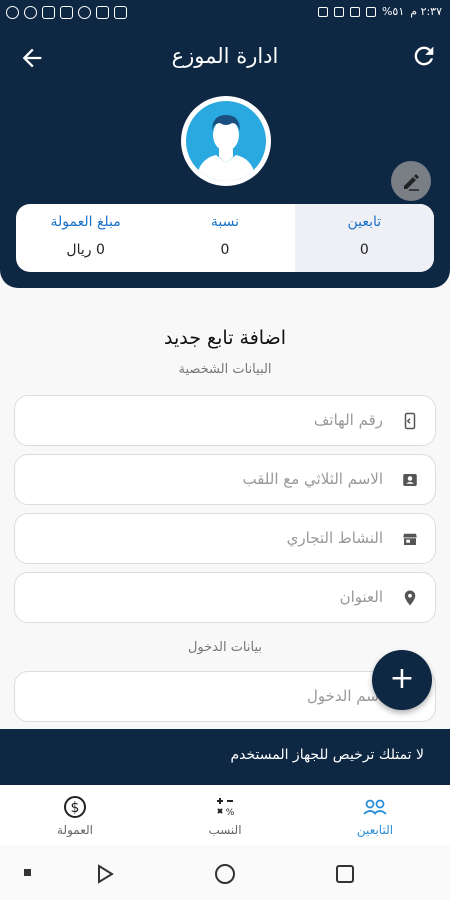 The width and height of the screenshot is (450, 900). What do you see at coordinates (85, 238) in the screenshot?
I see `stat-commission: مبلغ العمولة 0 ريال` at bounding box center [85, 238].